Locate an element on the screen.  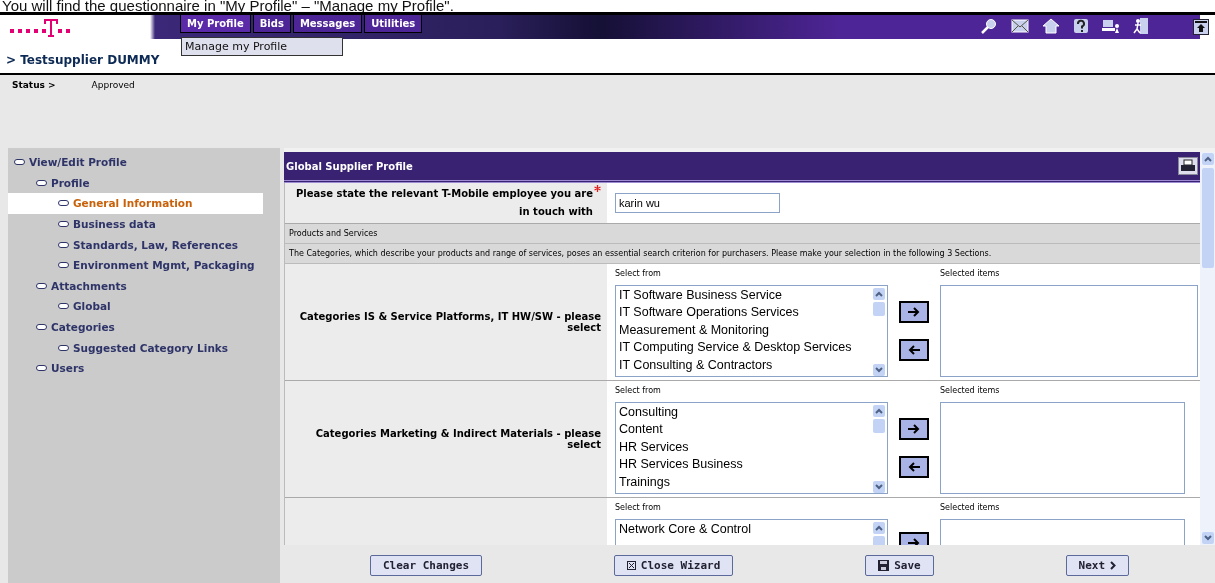
sidebar-item: Environment Mgmt, Packaging is located at coordinates (135, 265).